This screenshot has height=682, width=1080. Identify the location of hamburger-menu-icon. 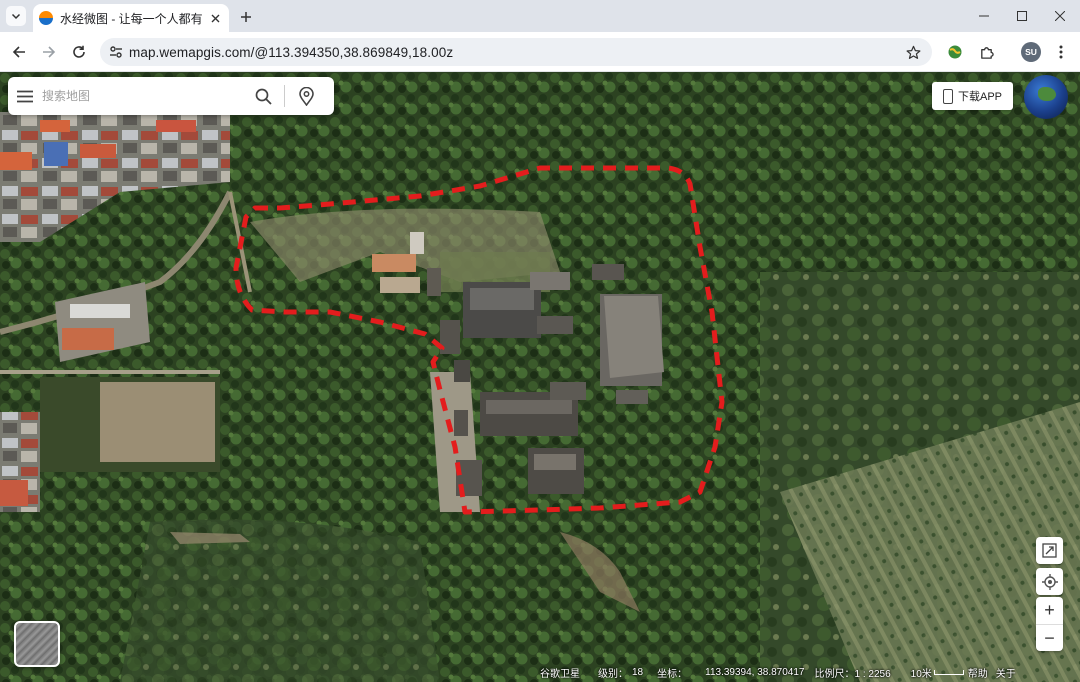
(25, 96).